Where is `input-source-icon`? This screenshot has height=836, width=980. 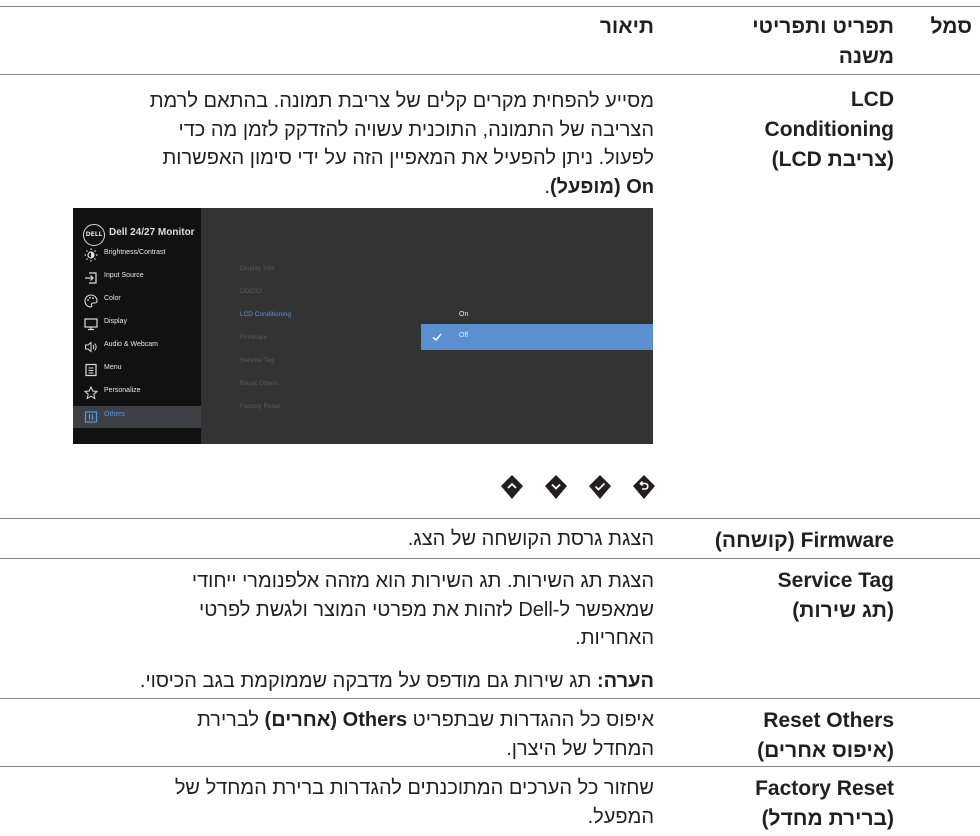
input-source-icon is located at coordinates (91, 278).